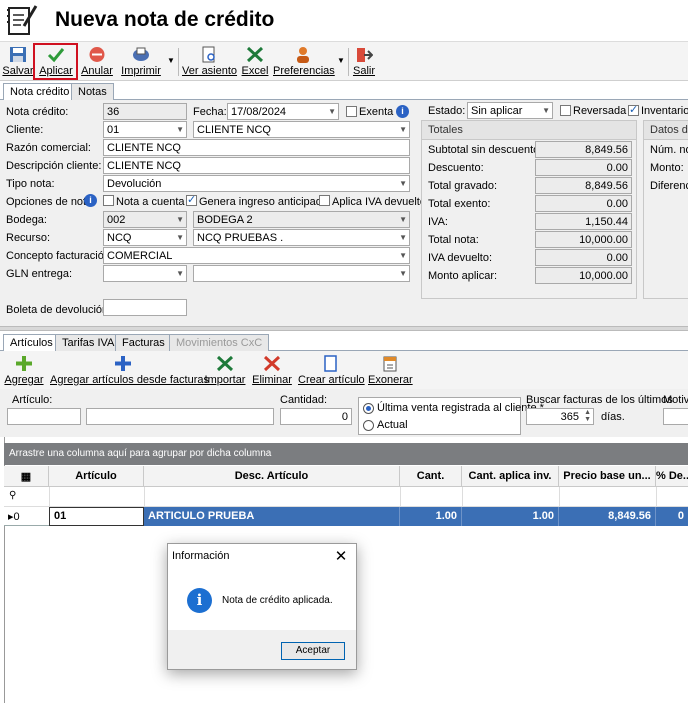  Describe the element at coordinates (180, 416) in the screenshot. I see `articulo-desc-input` at that location.